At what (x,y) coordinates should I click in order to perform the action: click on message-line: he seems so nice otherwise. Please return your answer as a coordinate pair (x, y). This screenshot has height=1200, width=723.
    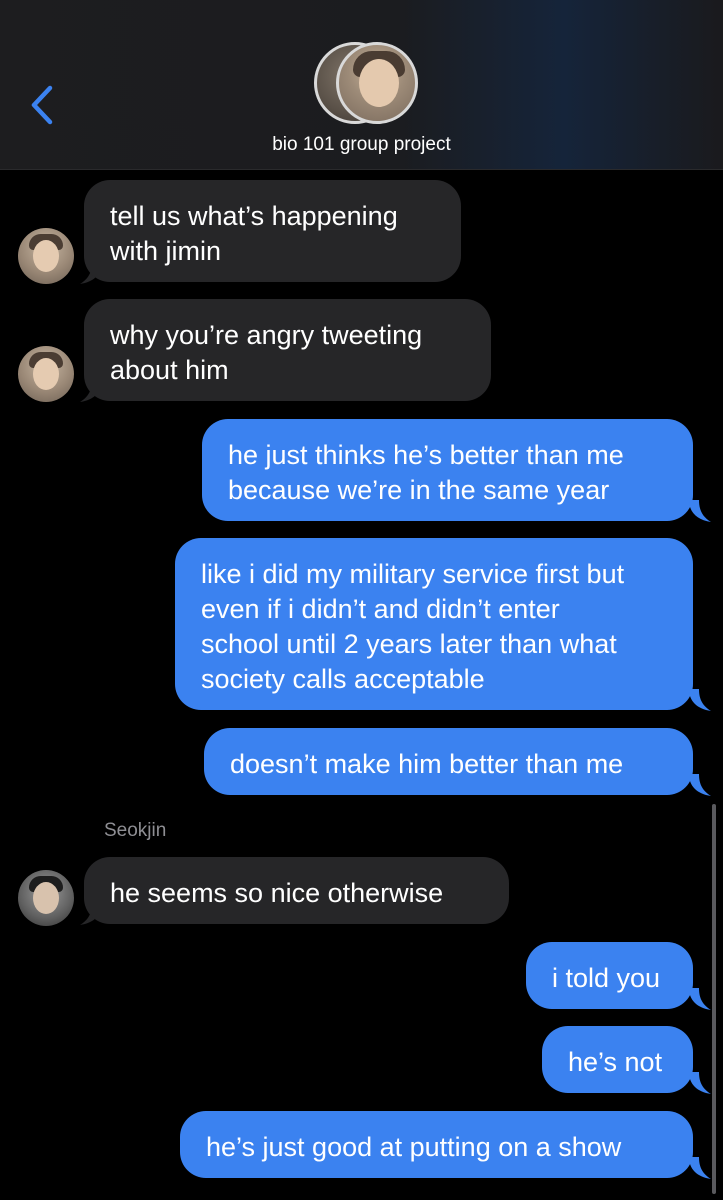
    Looking at the image, I should click on (277, 893).